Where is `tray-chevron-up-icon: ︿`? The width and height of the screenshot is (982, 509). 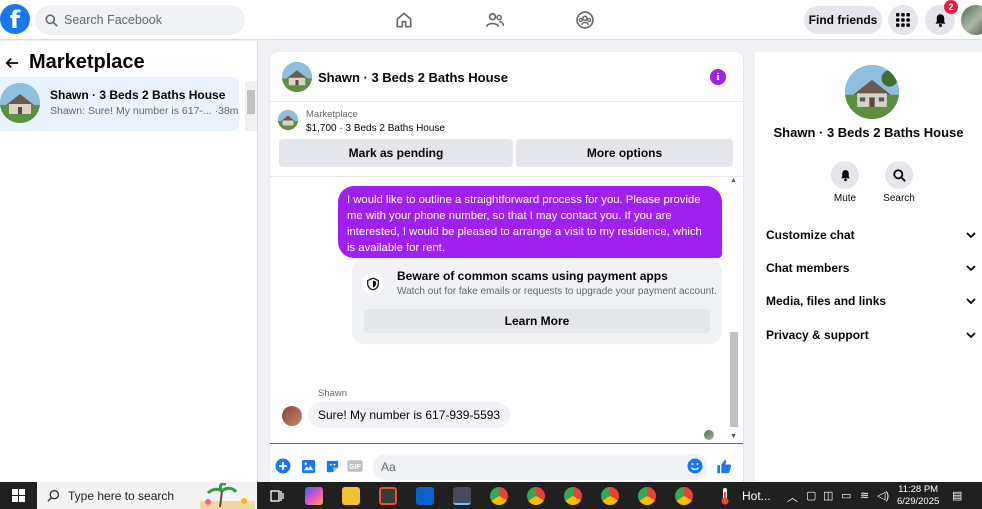
tray-chevron-up-icon: ︿ is located at coordinates (792, 497).